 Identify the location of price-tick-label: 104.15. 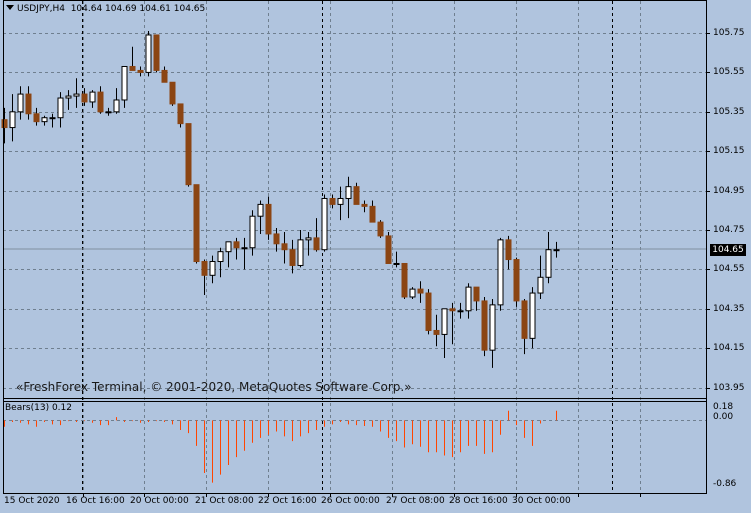
(729, 348).